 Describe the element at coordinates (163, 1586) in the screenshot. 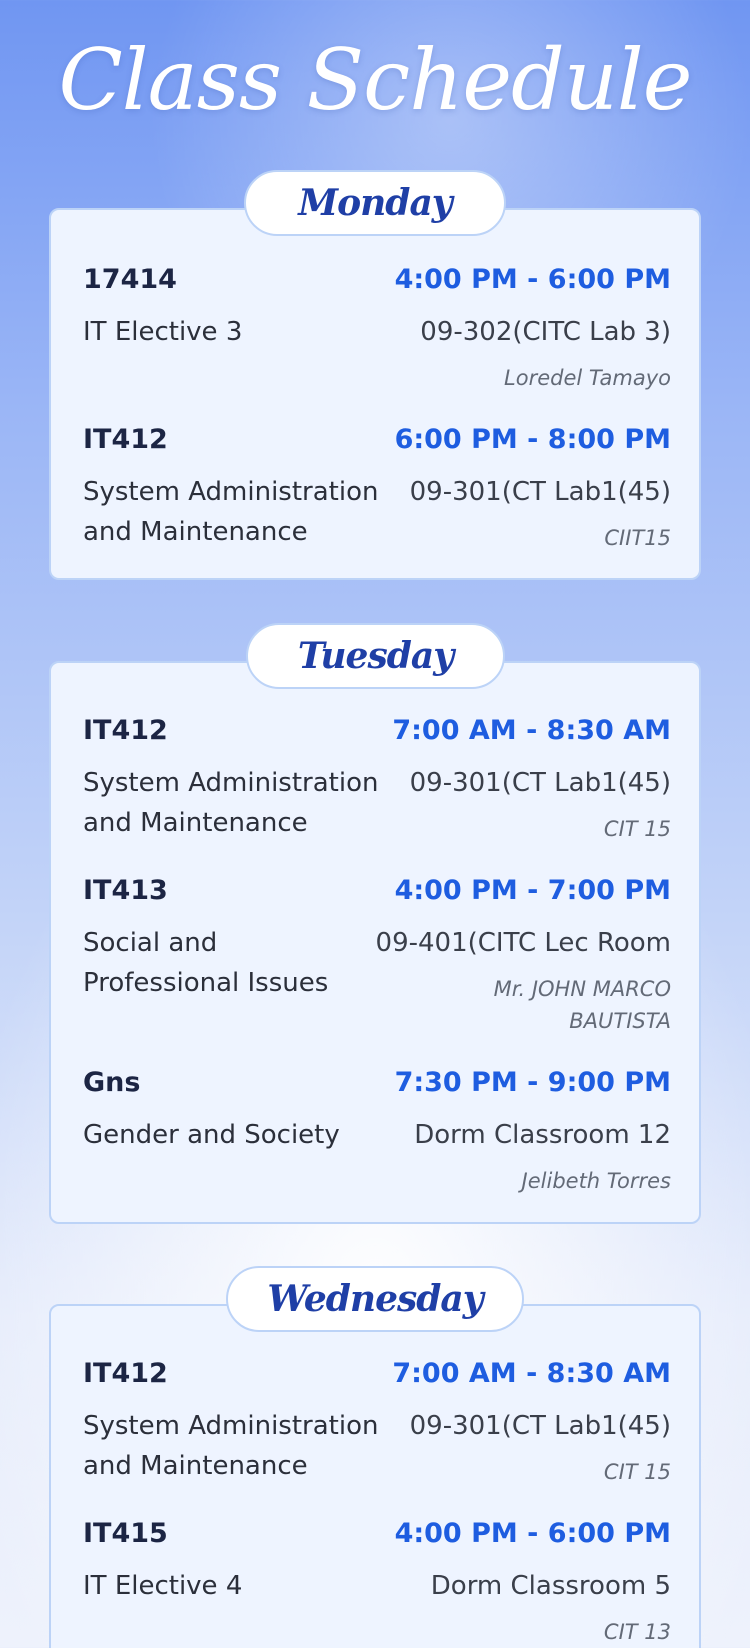

I see `class-subject: IT Elective 4` at that location.